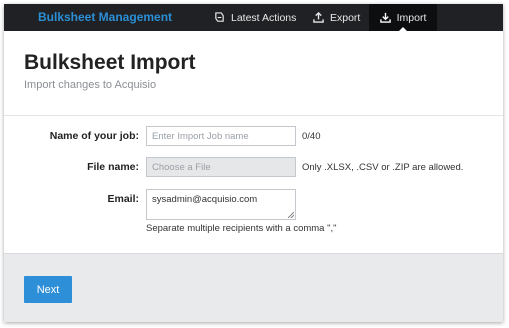  What do you see at coordinates (94, 136) in the screenshot?
I see `job-name-label: Name of your job:` at bounding box center [94, 136].